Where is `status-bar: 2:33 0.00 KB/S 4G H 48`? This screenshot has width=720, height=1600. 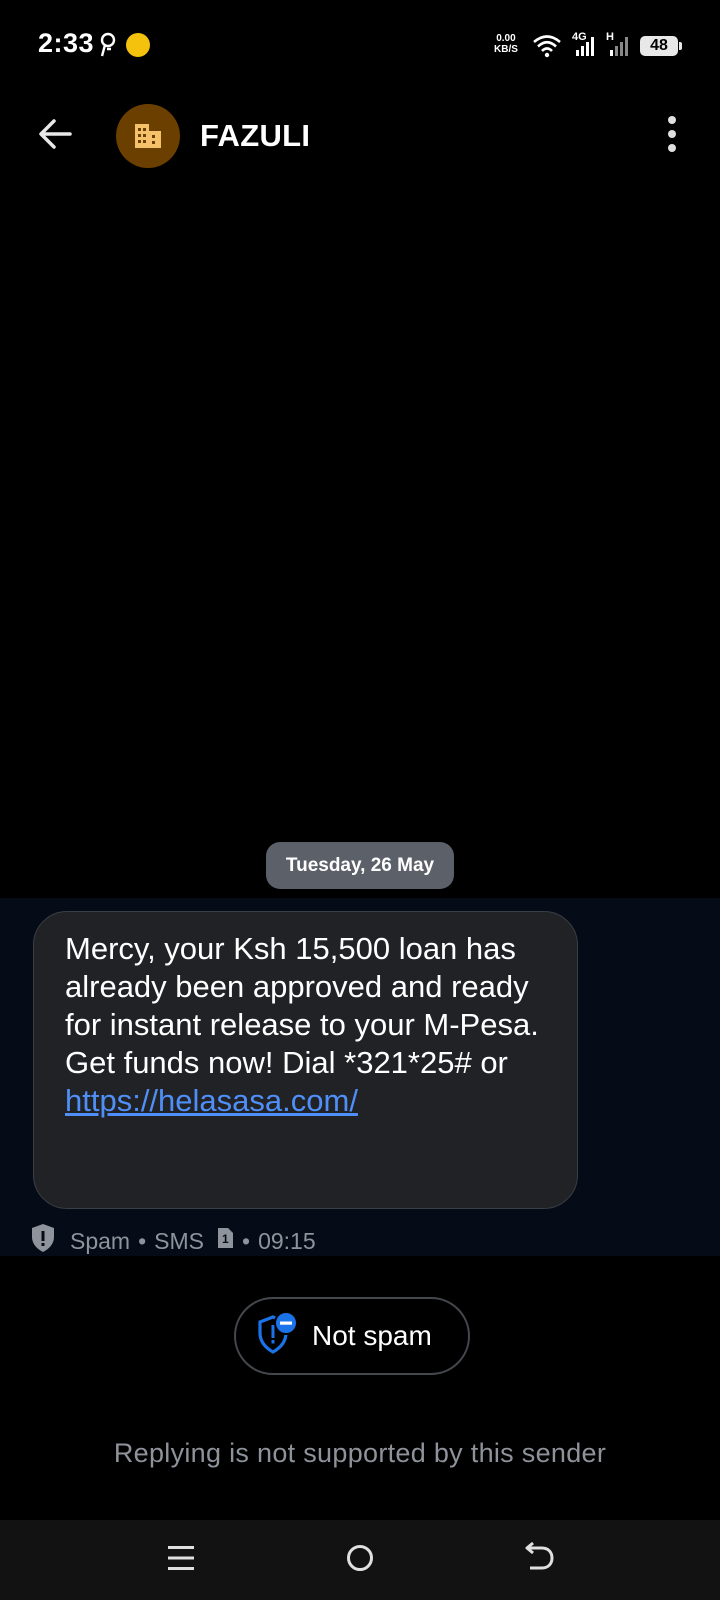
status-bar: 2:33 0.00 KB/S 4G H 48 is located at coordinates (360, 46).